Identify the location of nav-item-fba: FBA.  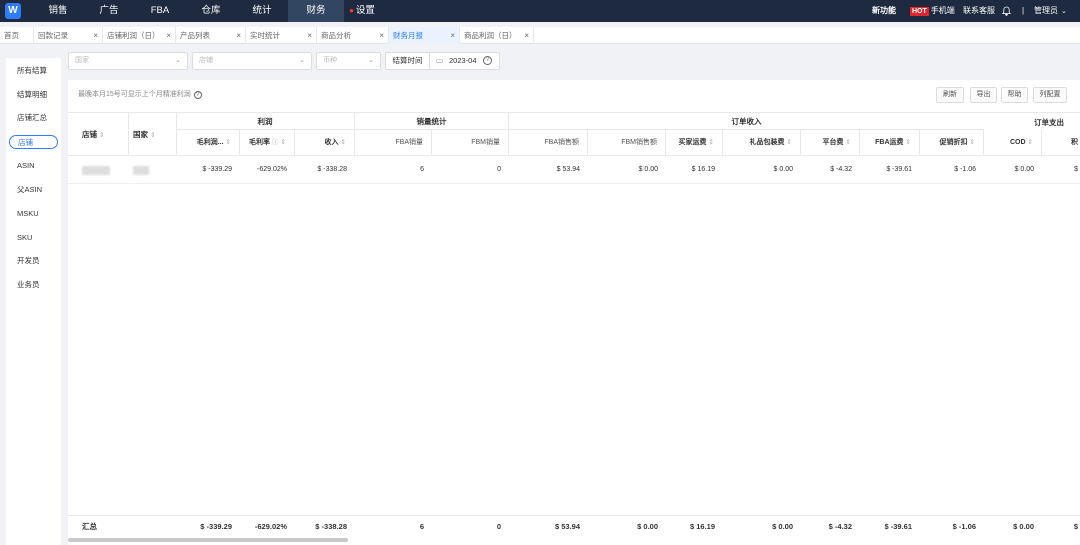
(160, 11).